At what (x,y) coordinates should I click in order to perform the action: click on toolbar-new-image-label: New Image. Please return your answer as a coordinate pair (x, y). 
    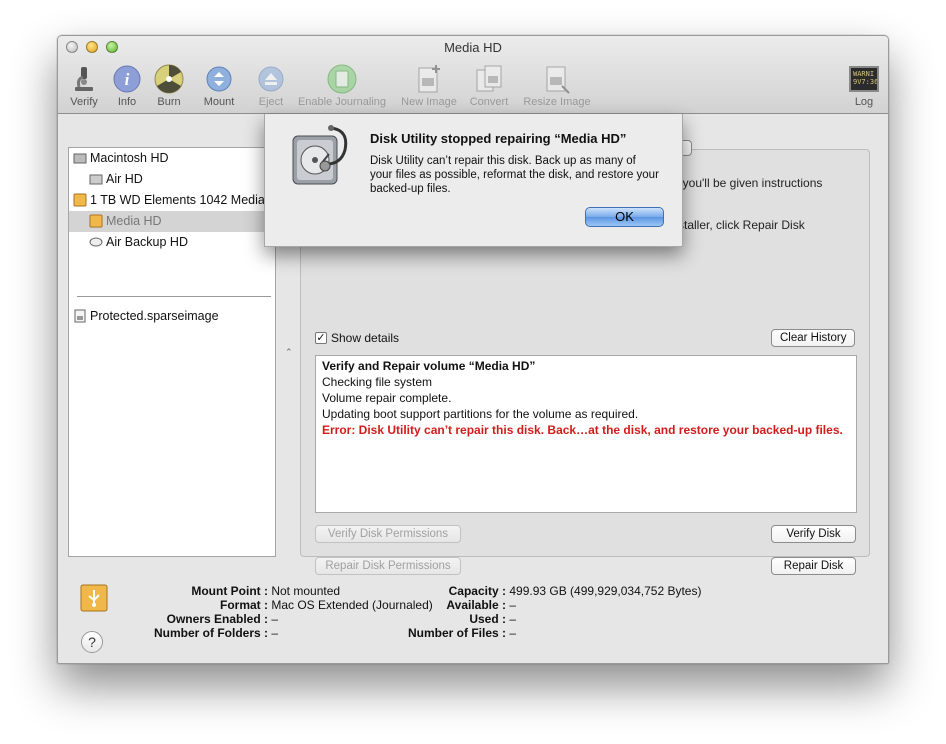
    Looking at the image, I should click on (429, 102).